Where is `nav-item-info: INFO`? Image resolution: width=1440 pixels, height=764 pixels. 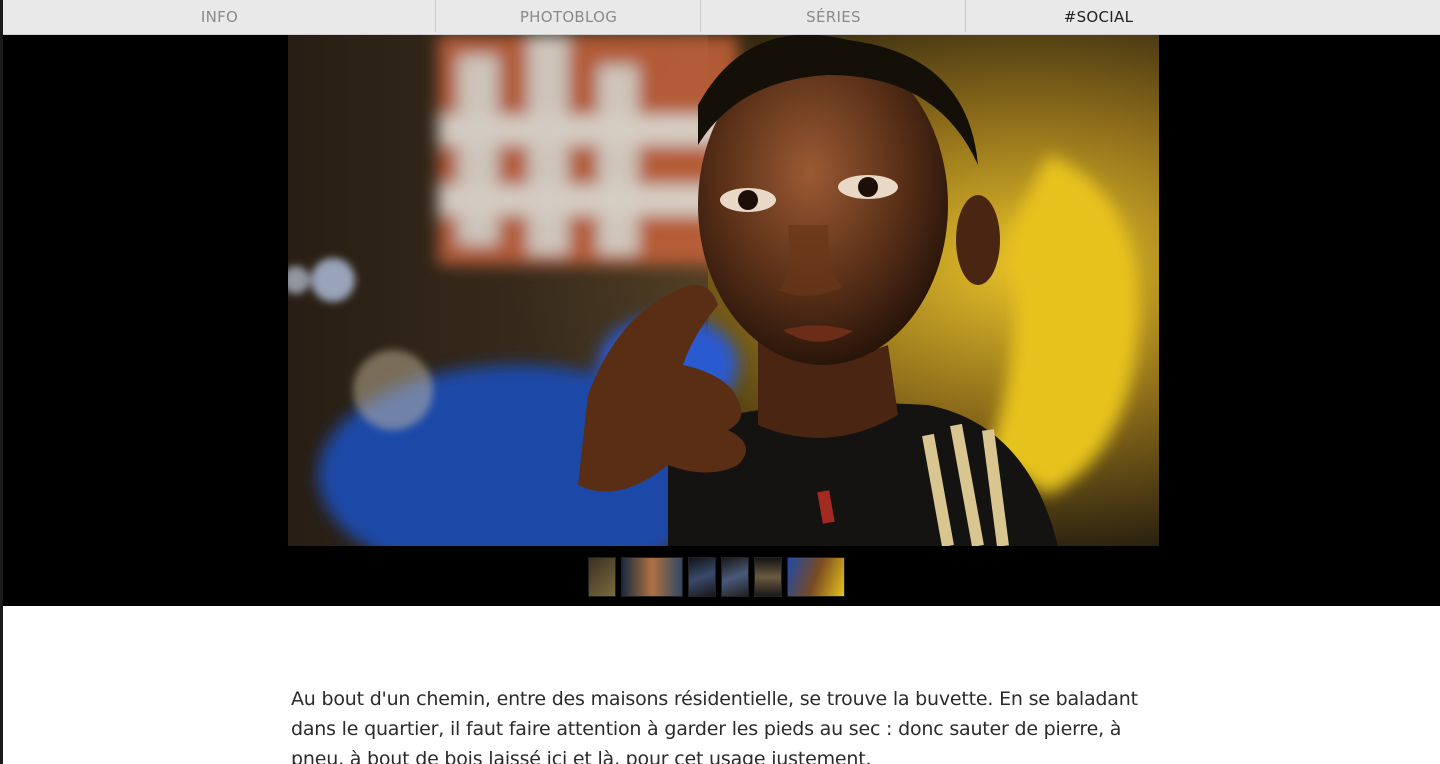
nav-item-info: INFO is located at coordinates (219, 17).